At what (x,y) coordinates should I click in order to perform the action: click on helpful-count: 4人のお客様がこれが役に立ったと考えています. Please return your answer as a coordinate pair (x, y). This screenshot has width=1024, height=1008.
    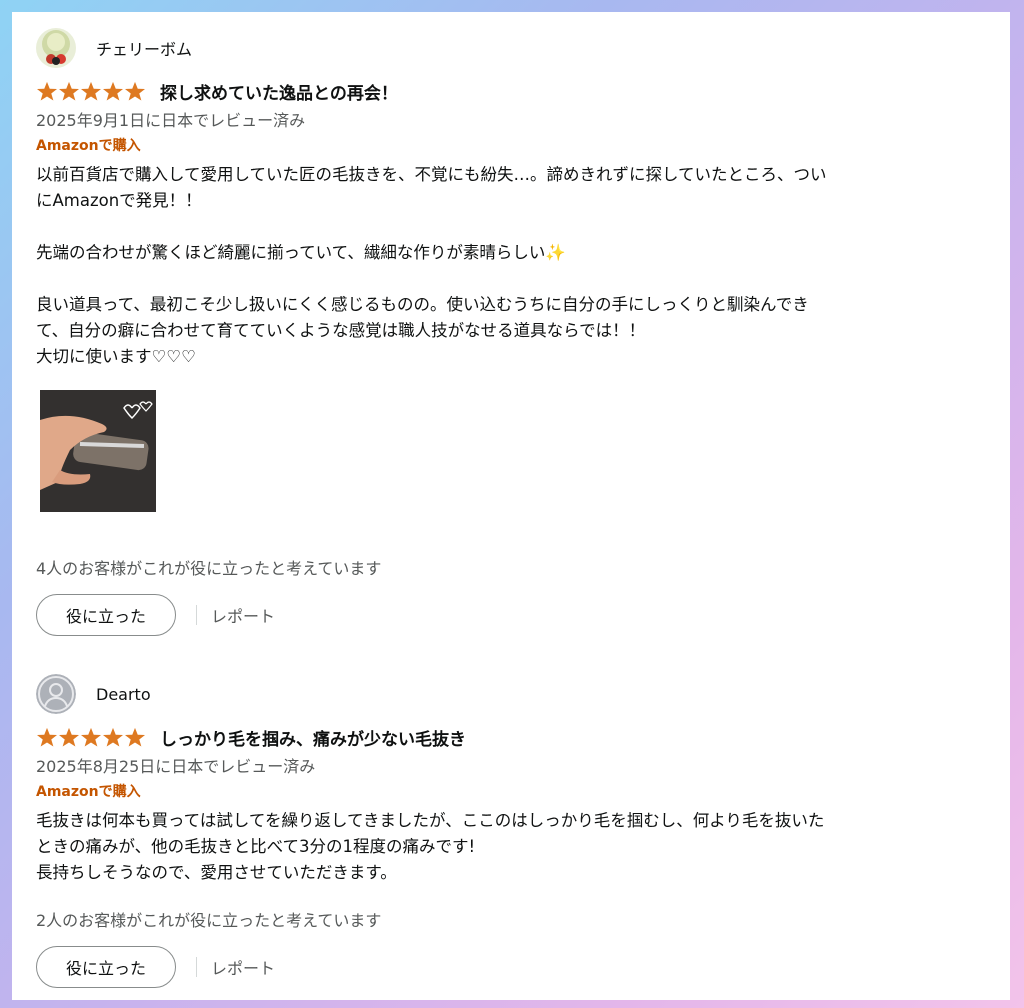
    Looking at the image, I should click on (209, 568).